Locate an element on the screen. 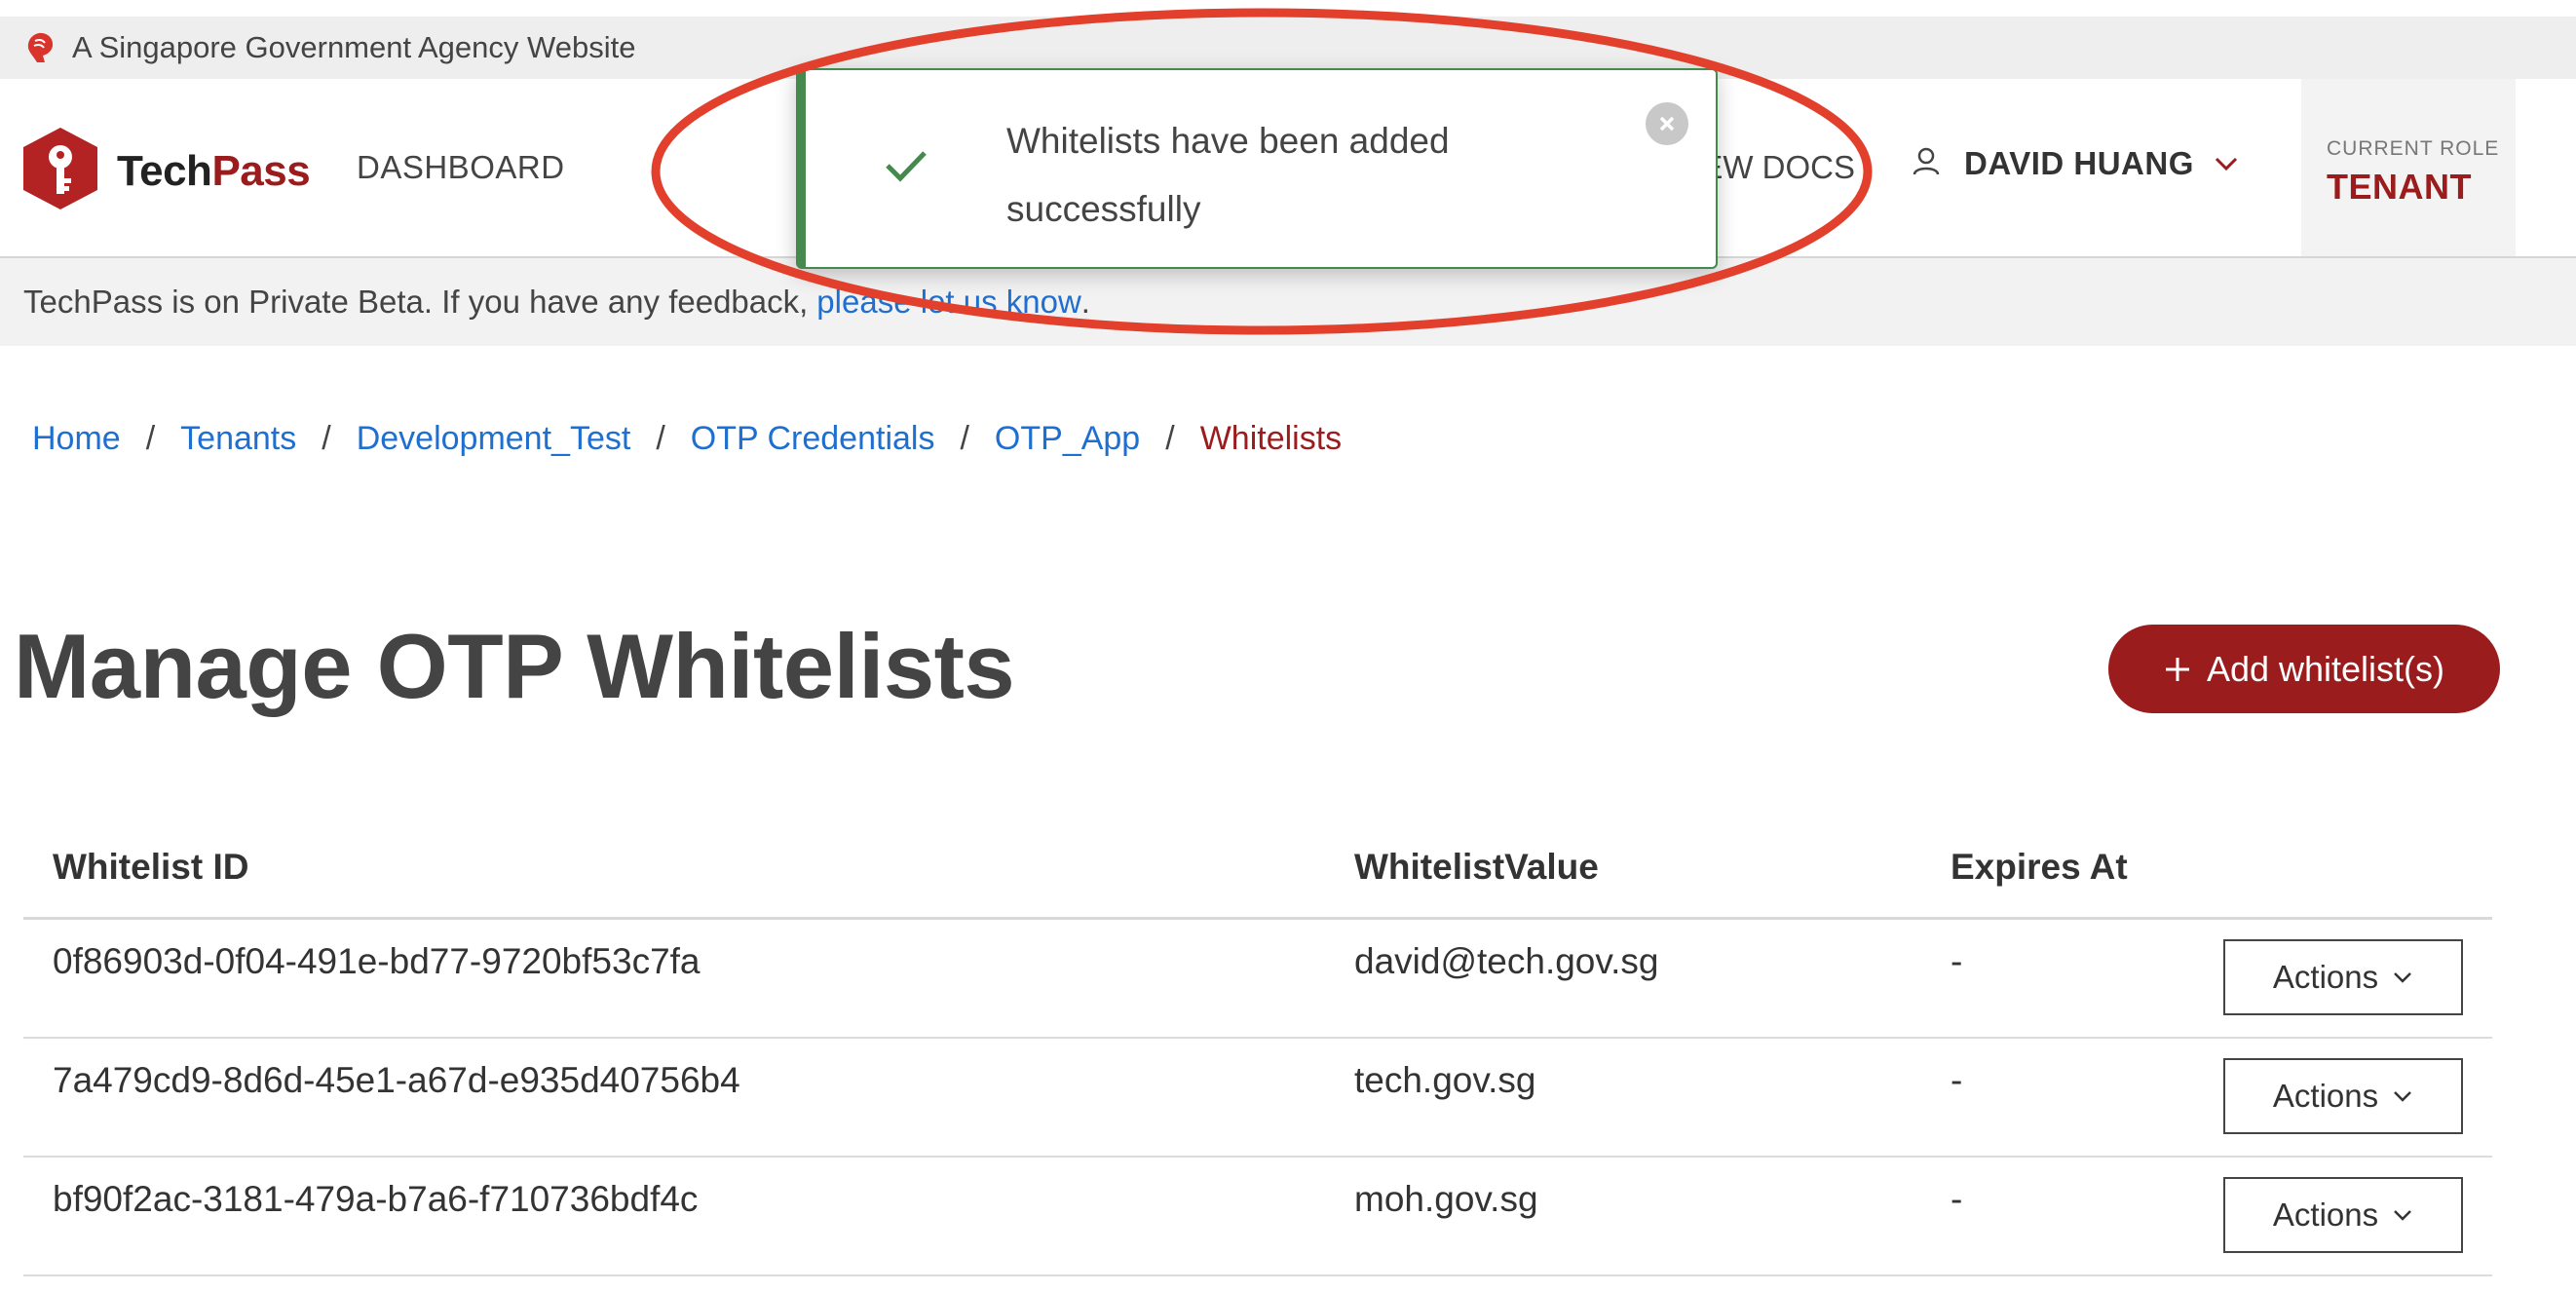 This screenshot has height=1292, width=2576. add-whitelist-button: Add whitelist(s) is located at coordinates (2304, 669).